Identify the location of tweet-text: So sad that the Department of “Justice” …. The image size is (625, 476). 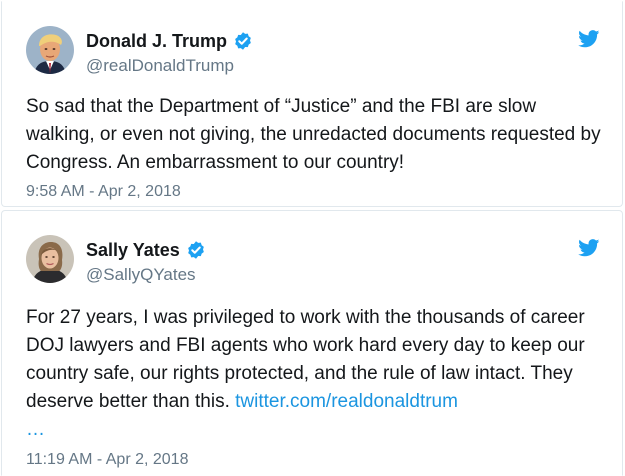
(313, 134).